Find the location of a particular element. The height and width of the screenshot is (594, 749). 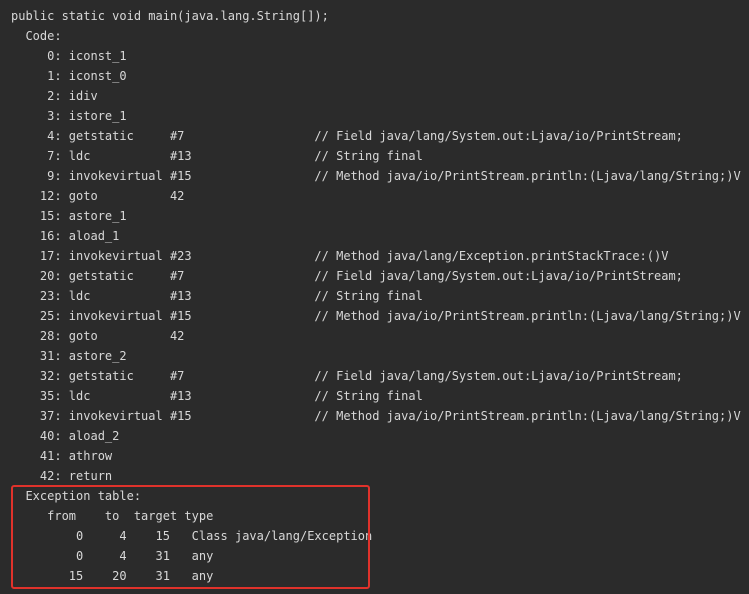

instruction-line: 23: ldc #13 // String final is located at coordinates (217, 296).